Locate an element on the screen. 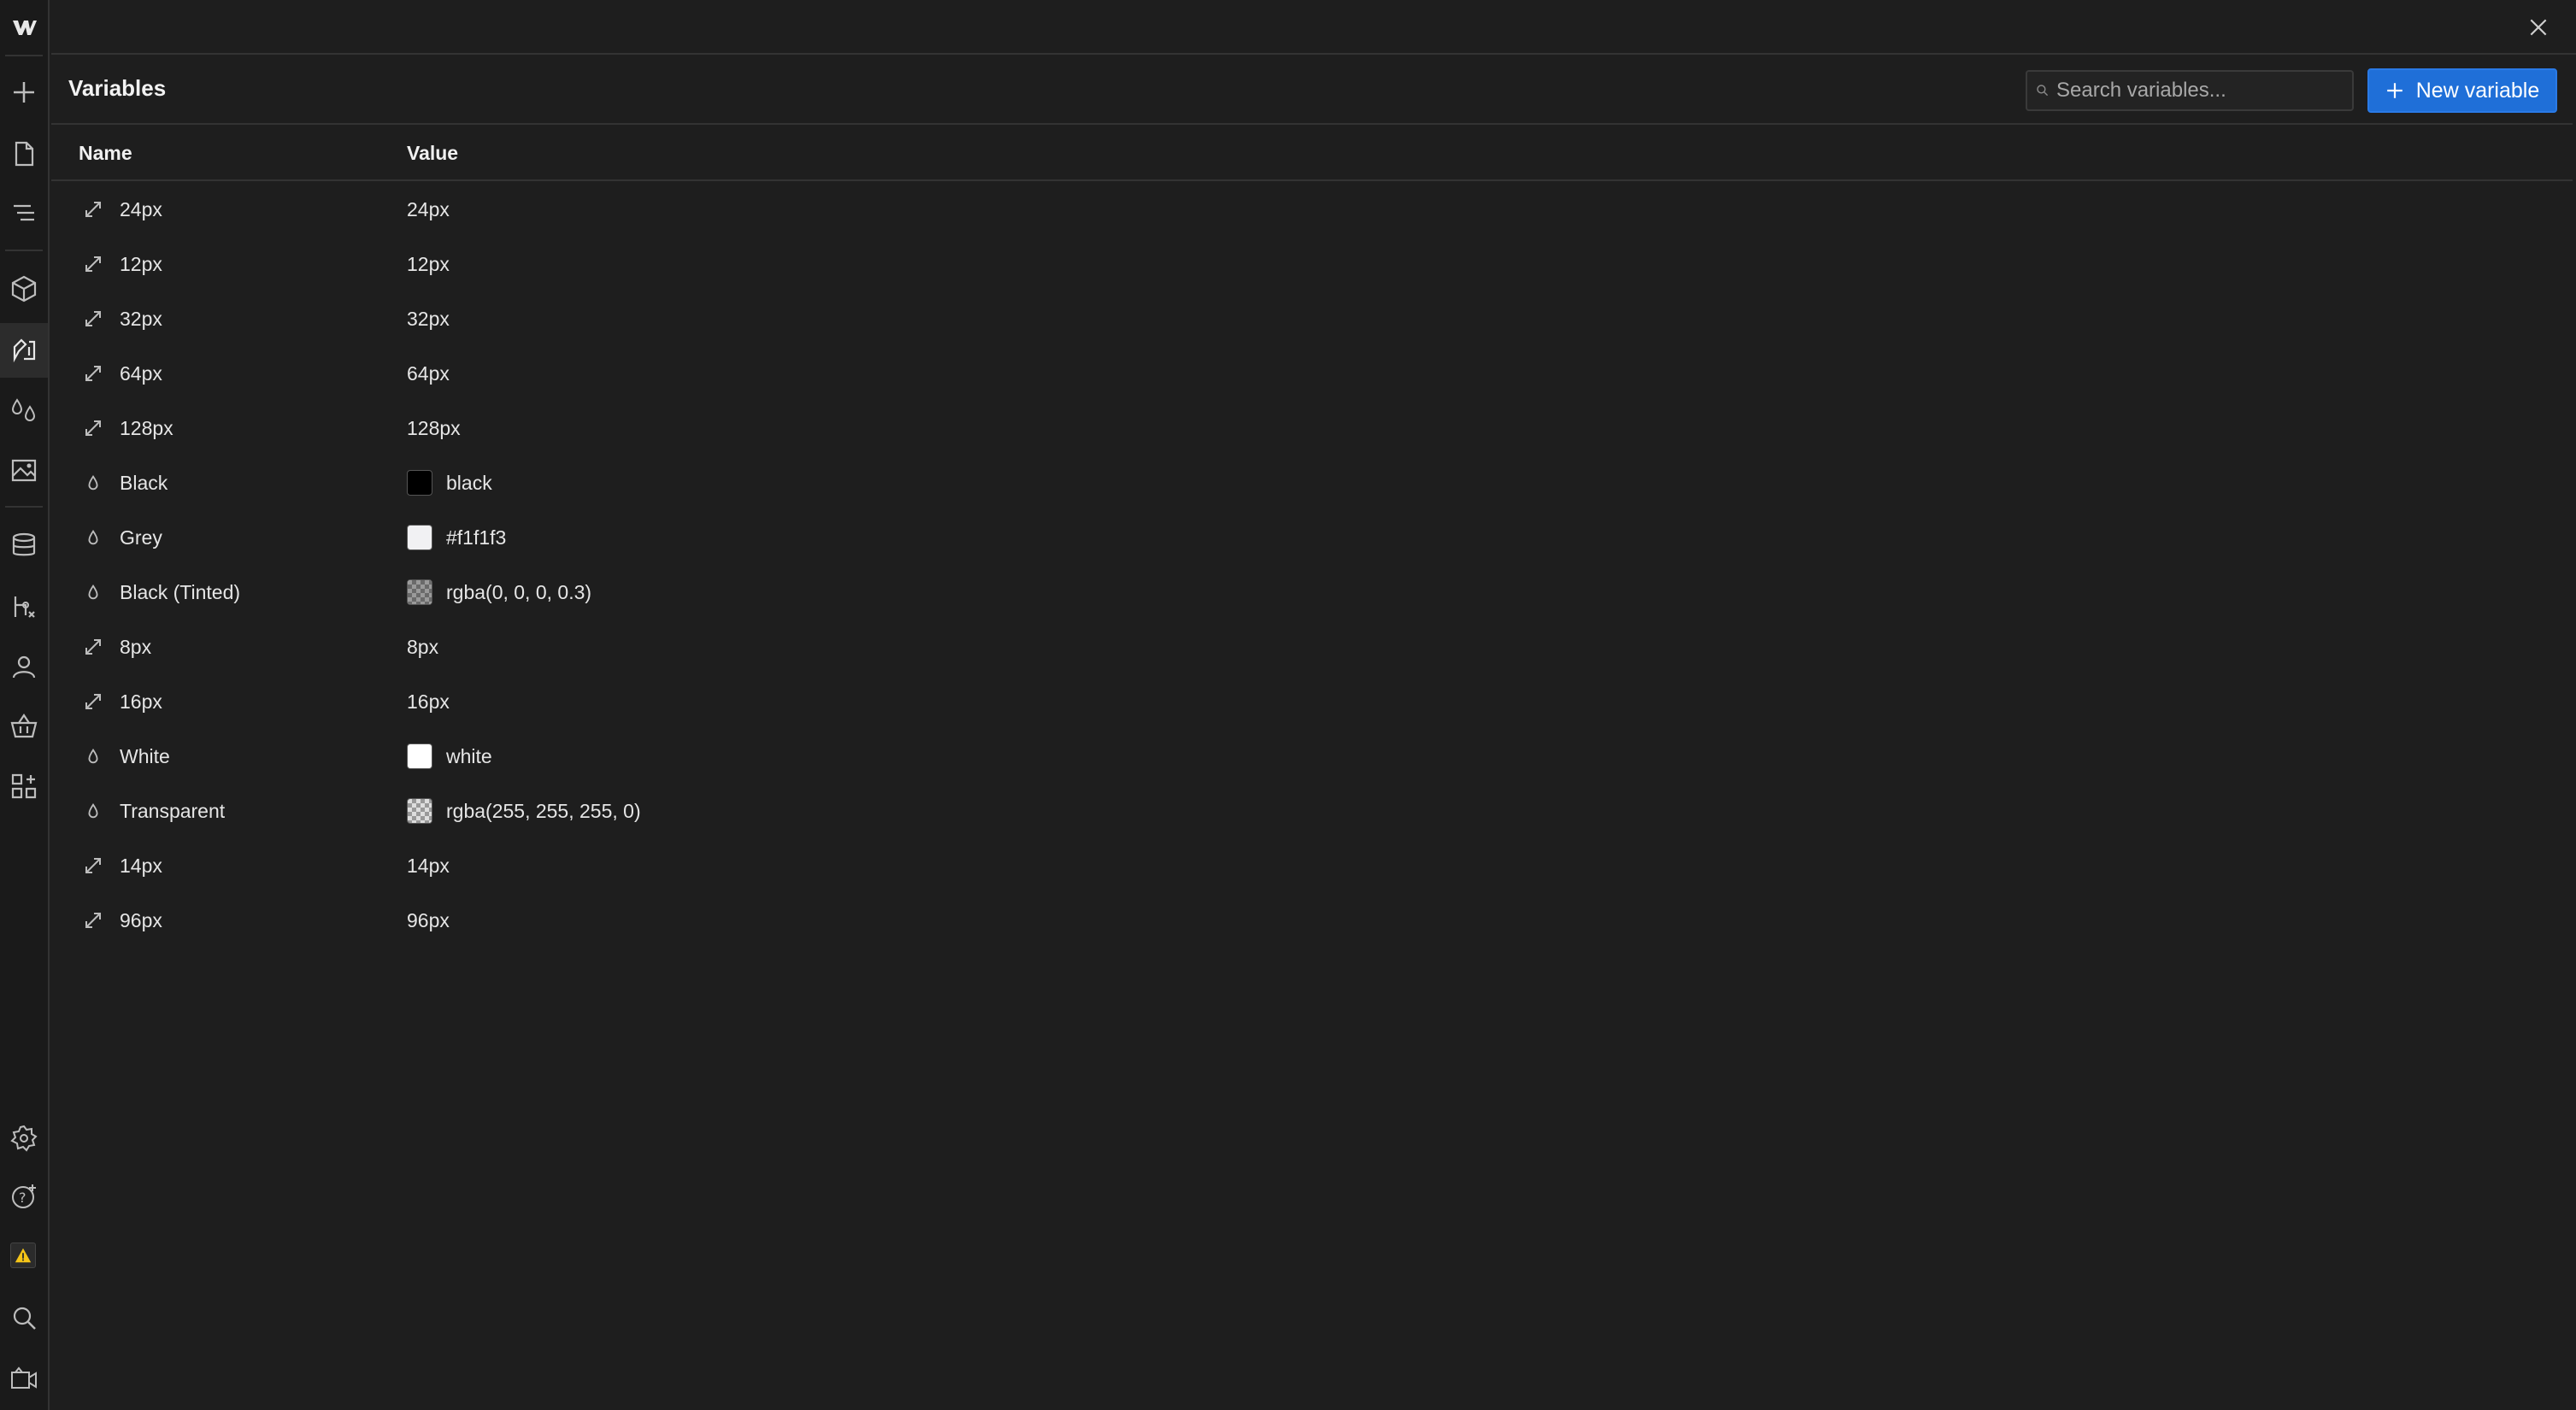  variable-value: 96px is located at coordinates (428, 920).